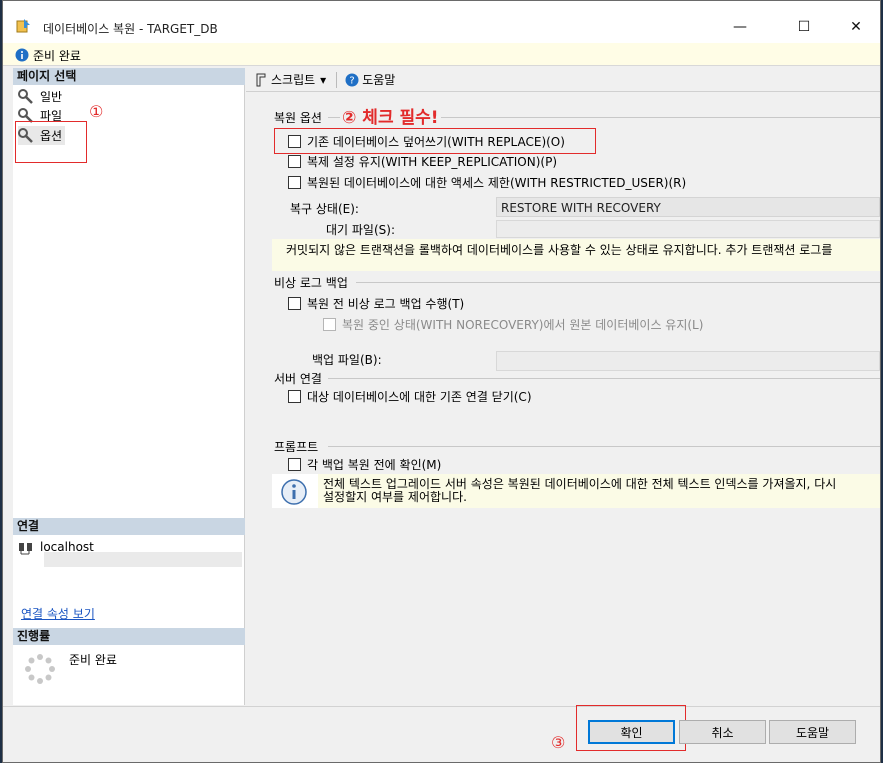 Image resolution: width=883 pixels, height=763 pixels. I want to click on page-general: 일반, so click(40, 96).